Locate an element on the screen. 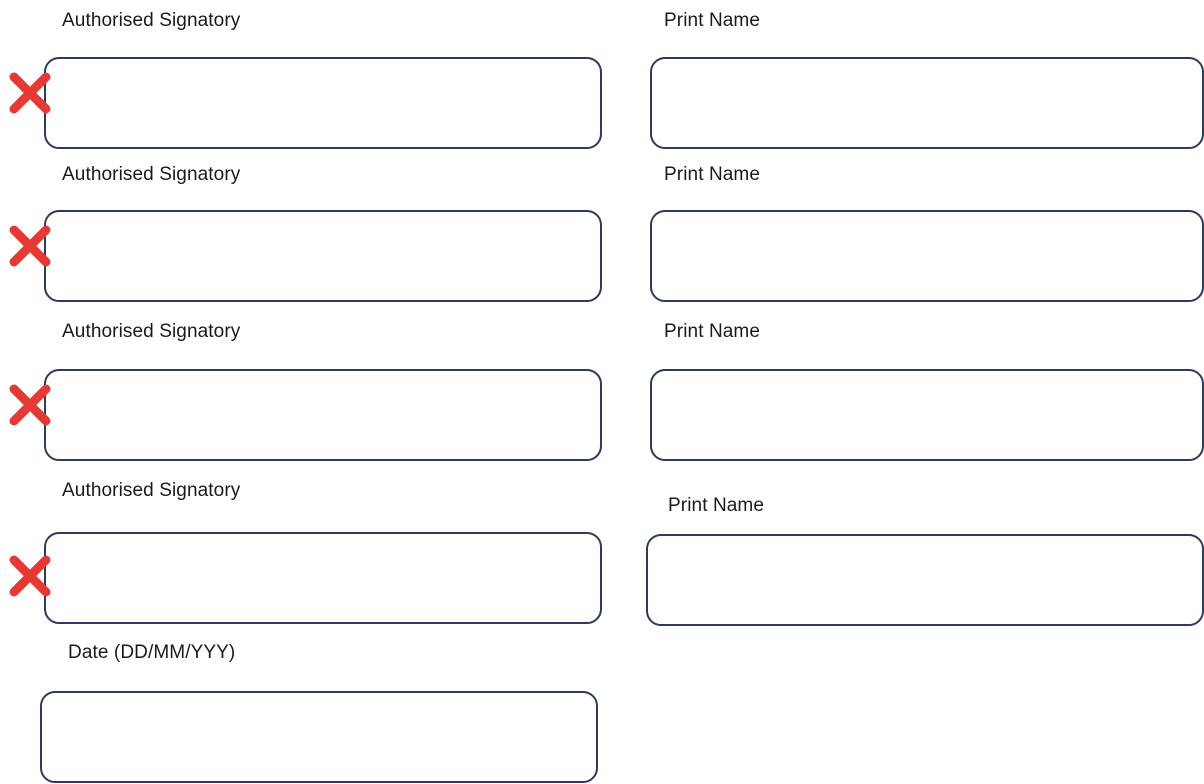 The width and height of the screenshot is (1204, 784). signatory-label-1: Authorised Signatory is located at coordinates (151, 20).